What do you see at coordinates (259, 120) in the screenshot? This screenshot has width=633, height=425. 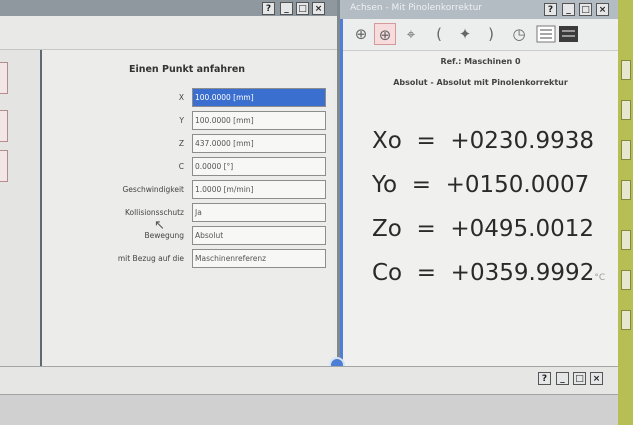 I see `y-field: 100.0000 [mm]` at bounding box center [259, 120].